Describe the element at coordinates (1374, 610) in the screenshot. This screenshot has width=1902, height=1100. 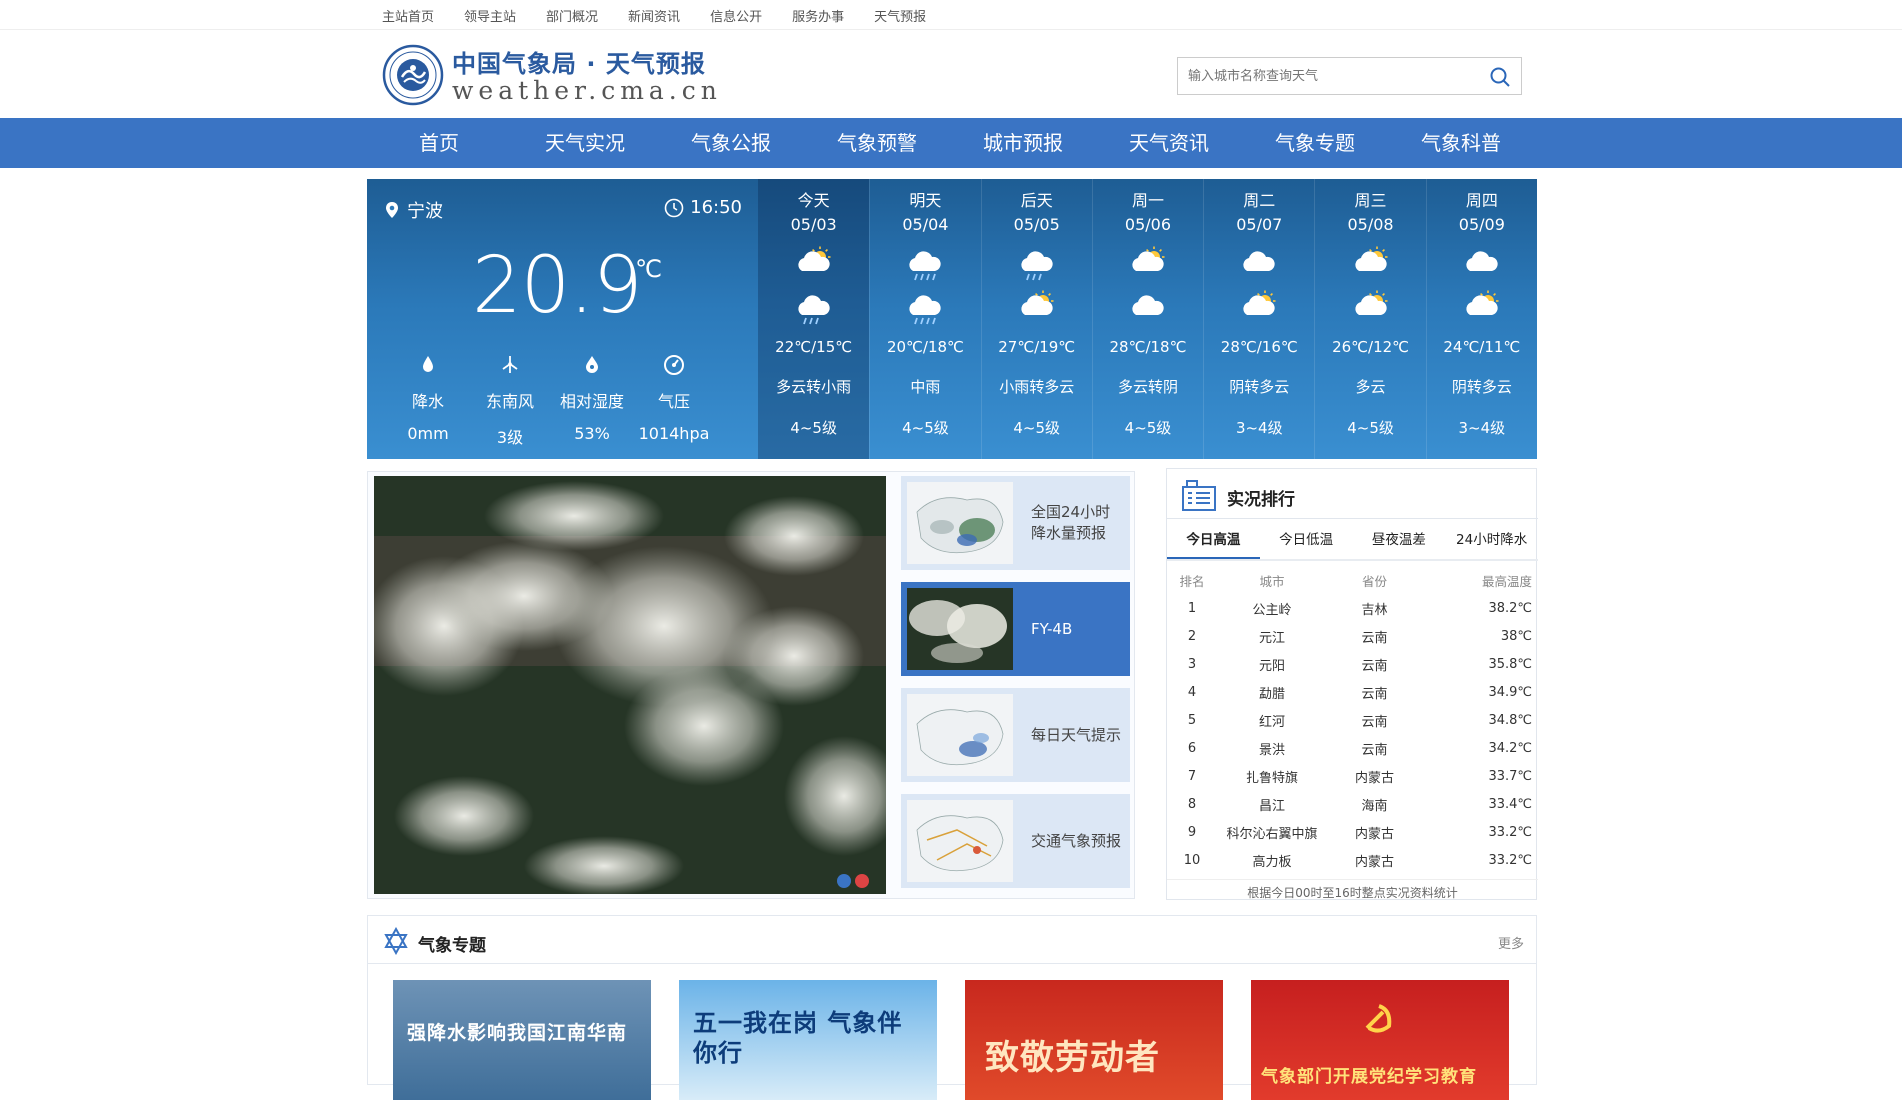
I see `rank-province: 吉林` at that location.